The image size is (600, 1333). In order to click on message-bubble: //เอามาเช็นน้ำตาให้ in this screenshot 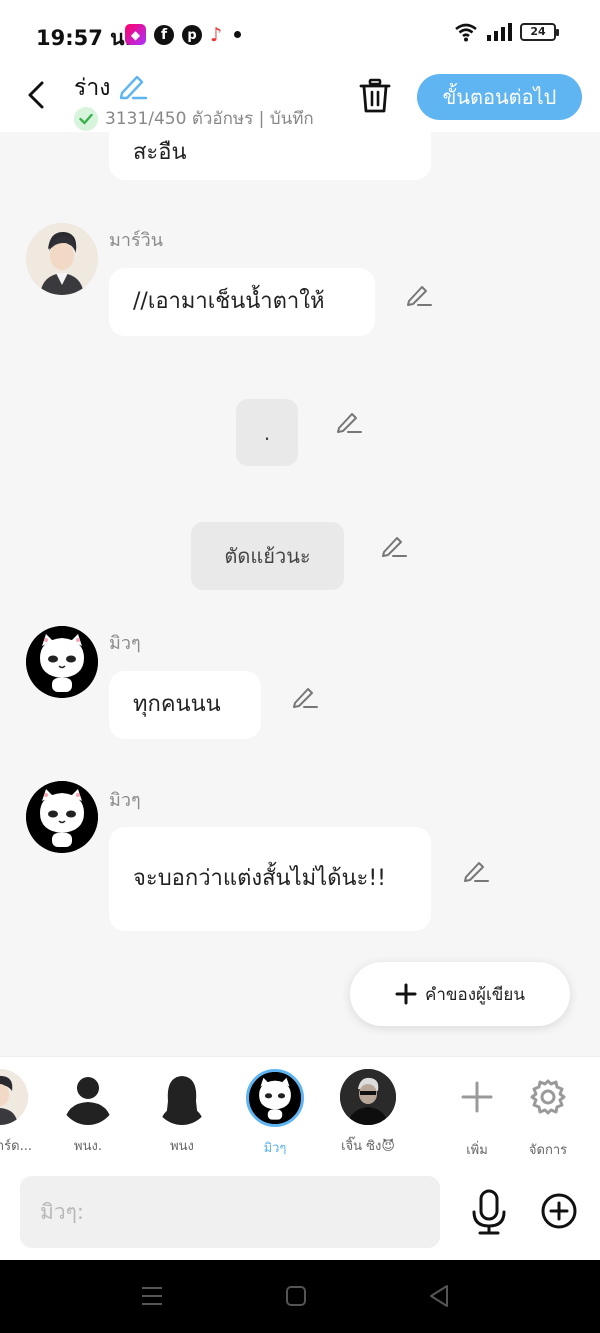, I will do `click(242, 302)`.